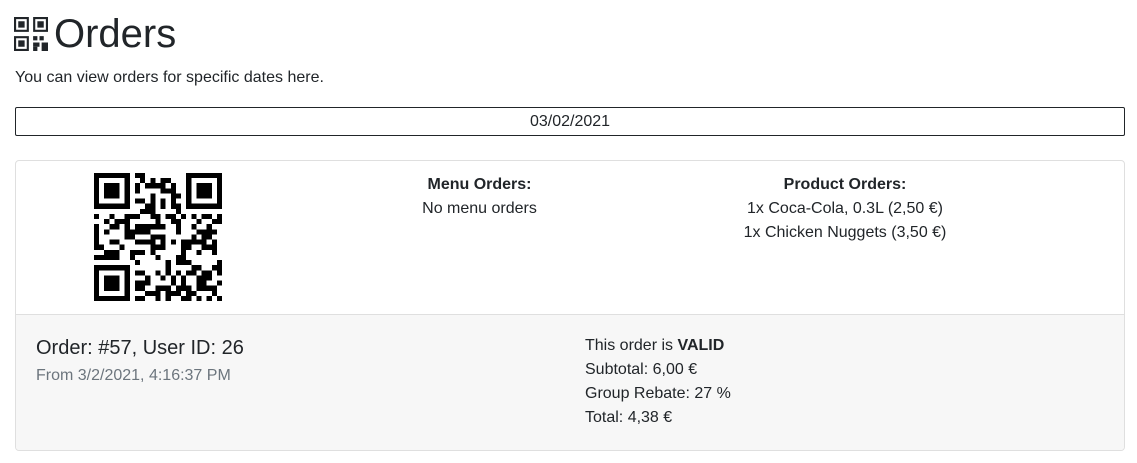 This screenshot has height=463, width=1137. Describe the element at coordinates (479, 208) in the screenshot. I see `menu-orders-empty: No menu orders` at that location.